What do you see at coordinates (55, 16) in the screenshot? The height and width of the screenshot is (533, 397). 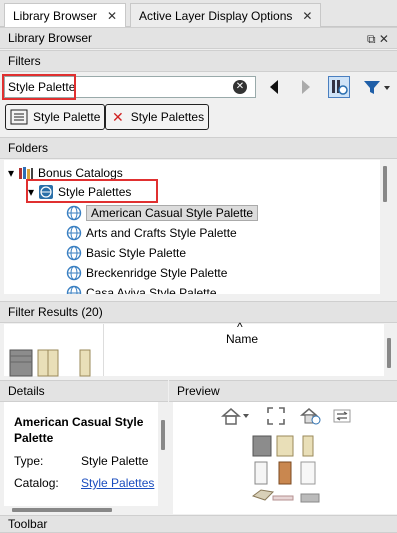 I see `tab-label: Library Browser` at bounding box center [55, 16].